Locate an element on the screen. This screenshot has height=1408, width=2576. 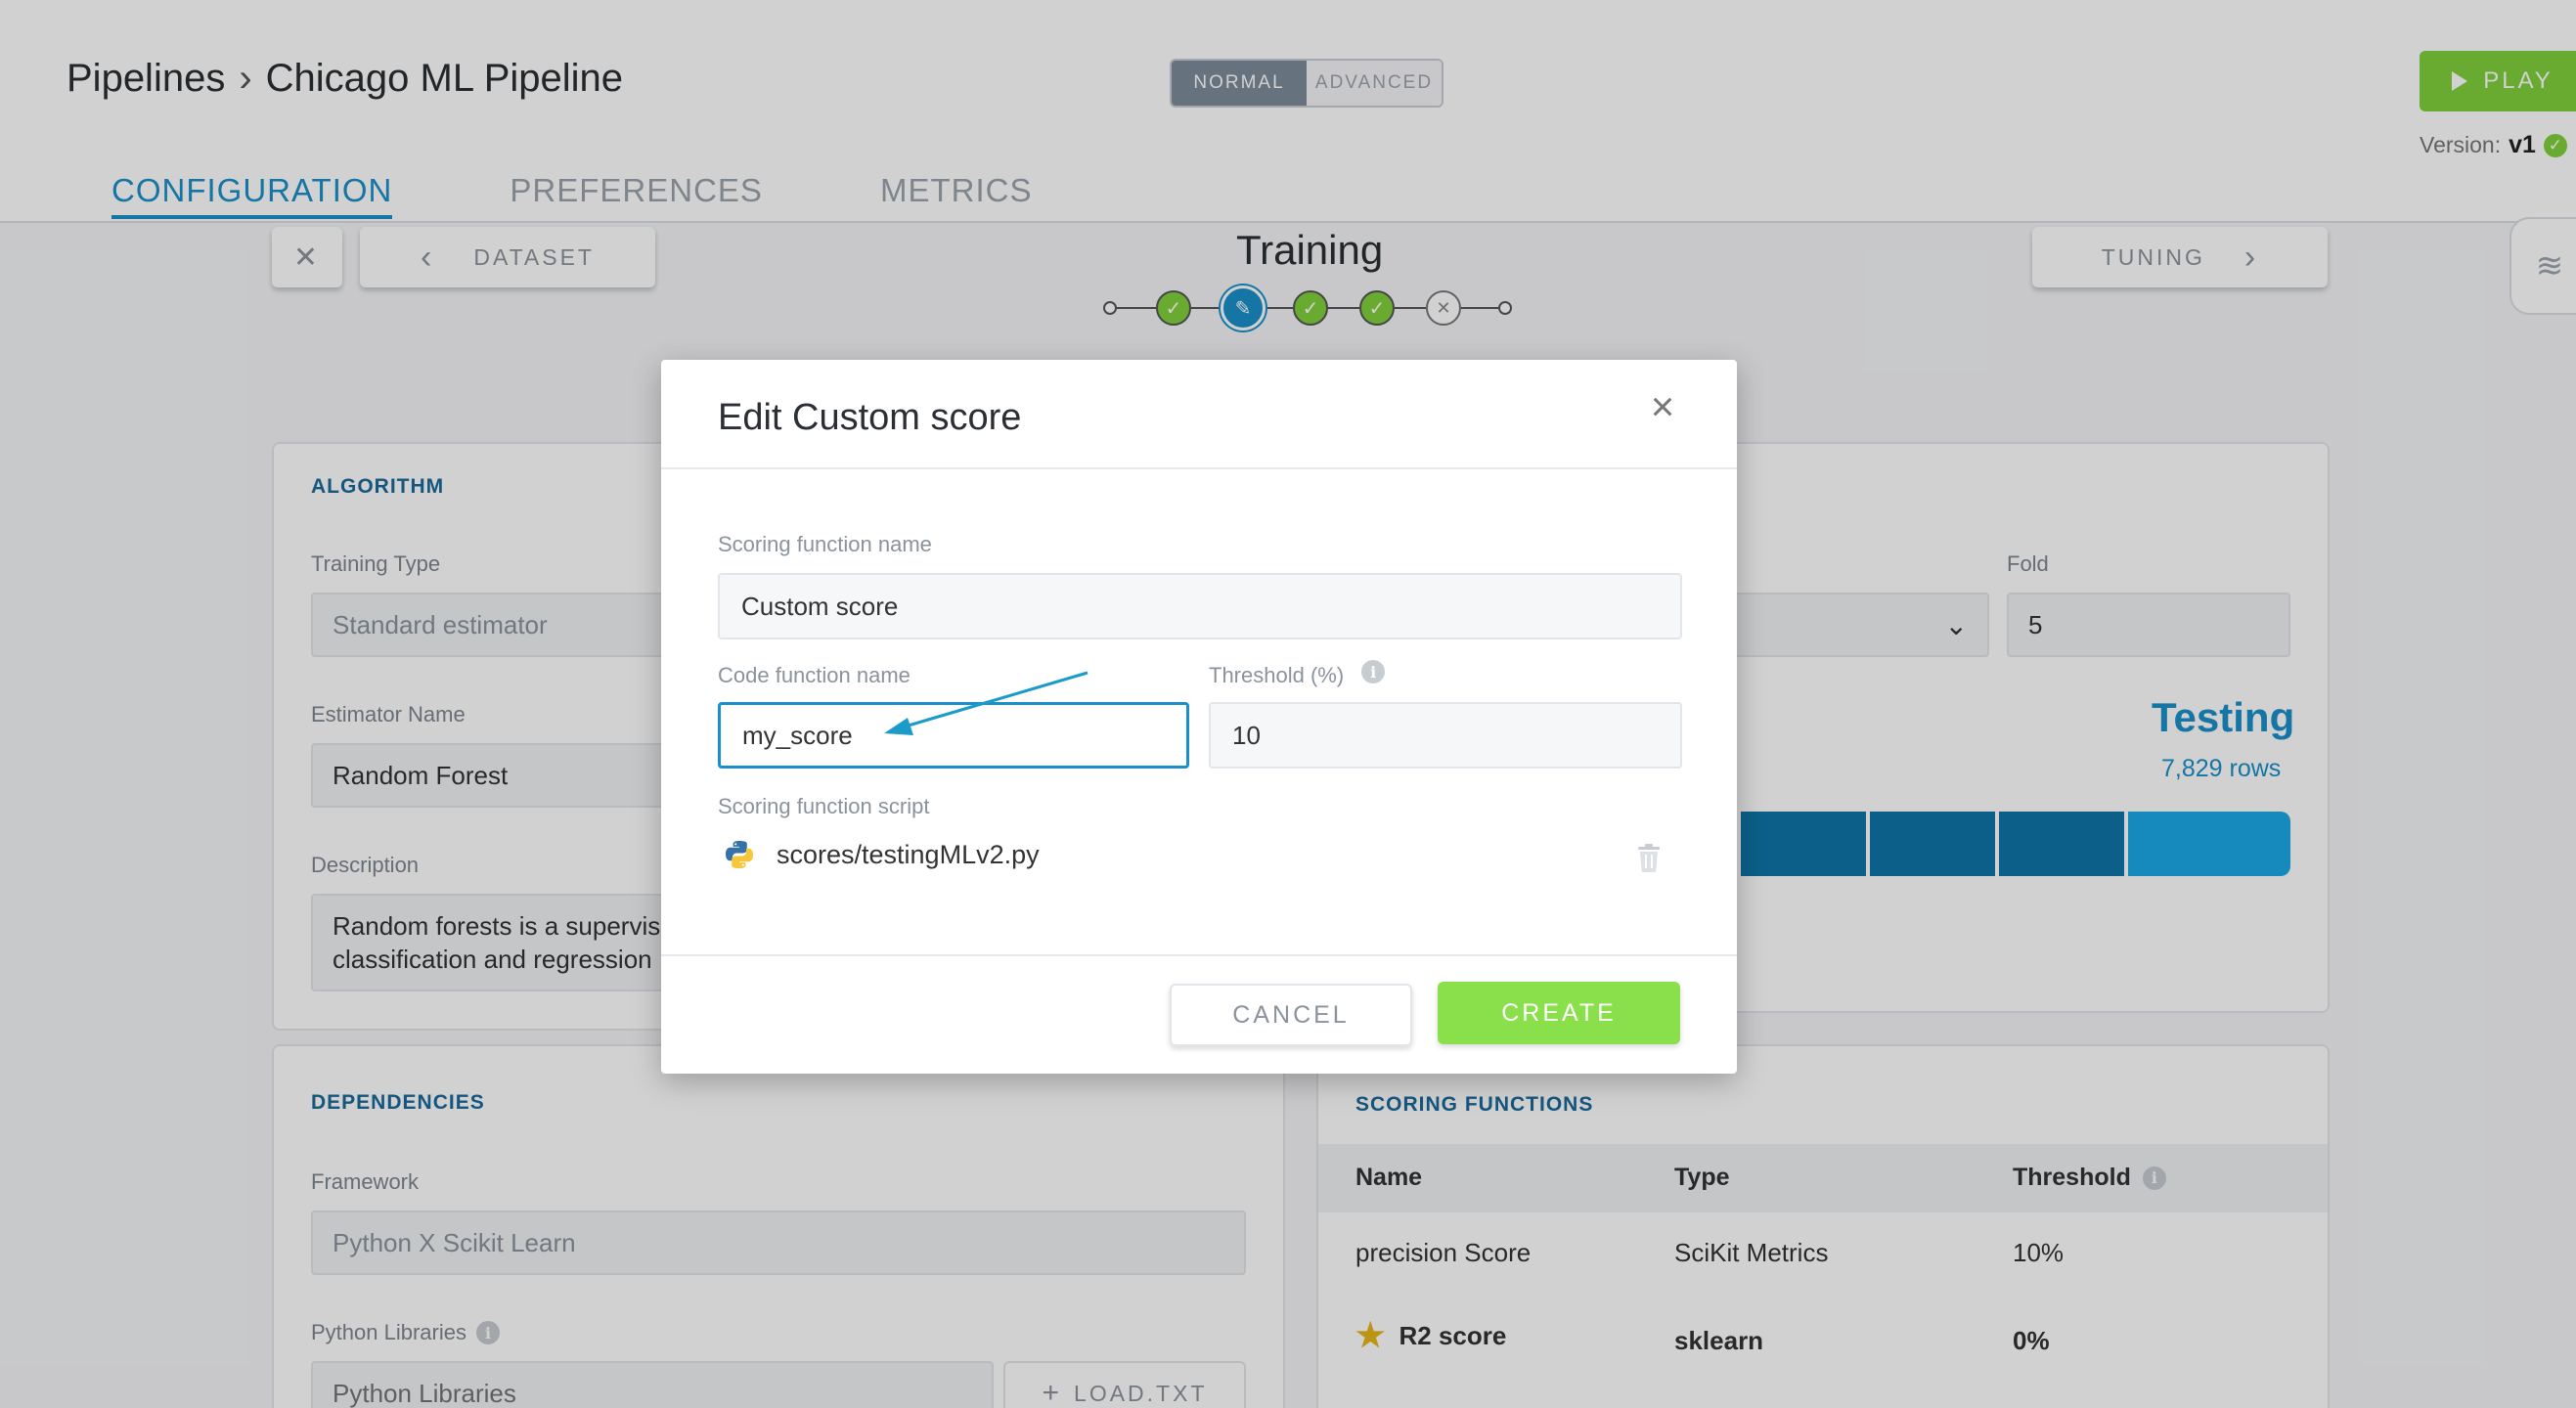
script-path: scores/testingMLv2.py is located at coordinates (908, 855).